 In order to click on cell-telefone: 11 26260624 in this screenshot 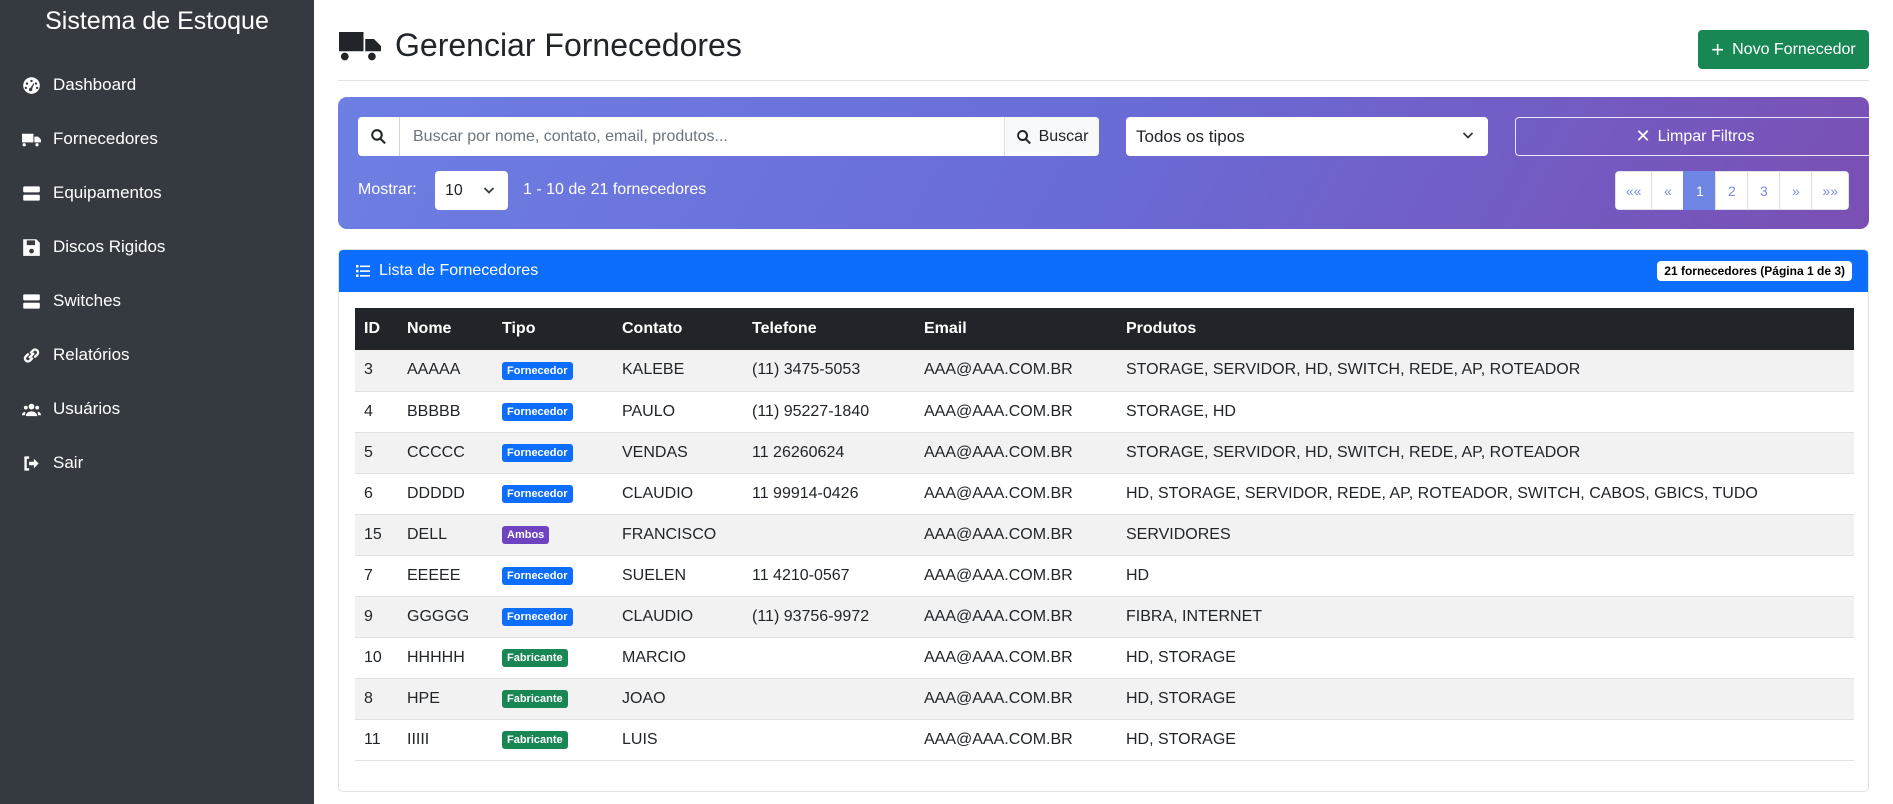, I will do `click(829, 453)`.